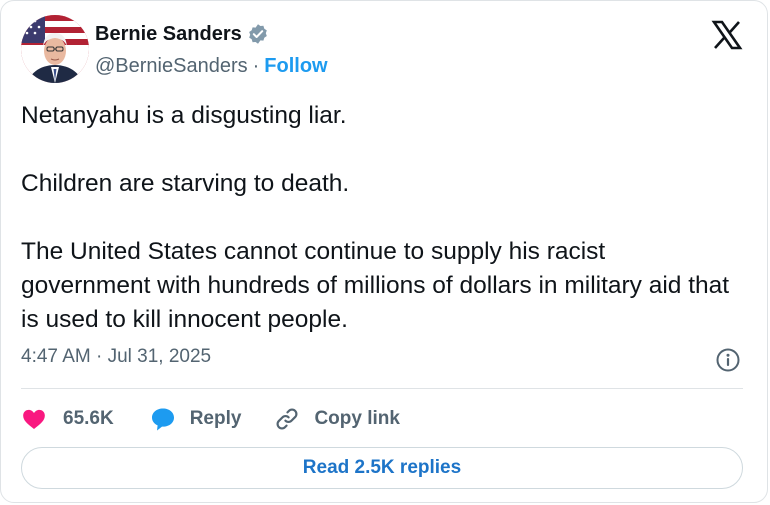  I want to click on tweet-actions: 65.6K Reply Copy link, so click(210, 419).